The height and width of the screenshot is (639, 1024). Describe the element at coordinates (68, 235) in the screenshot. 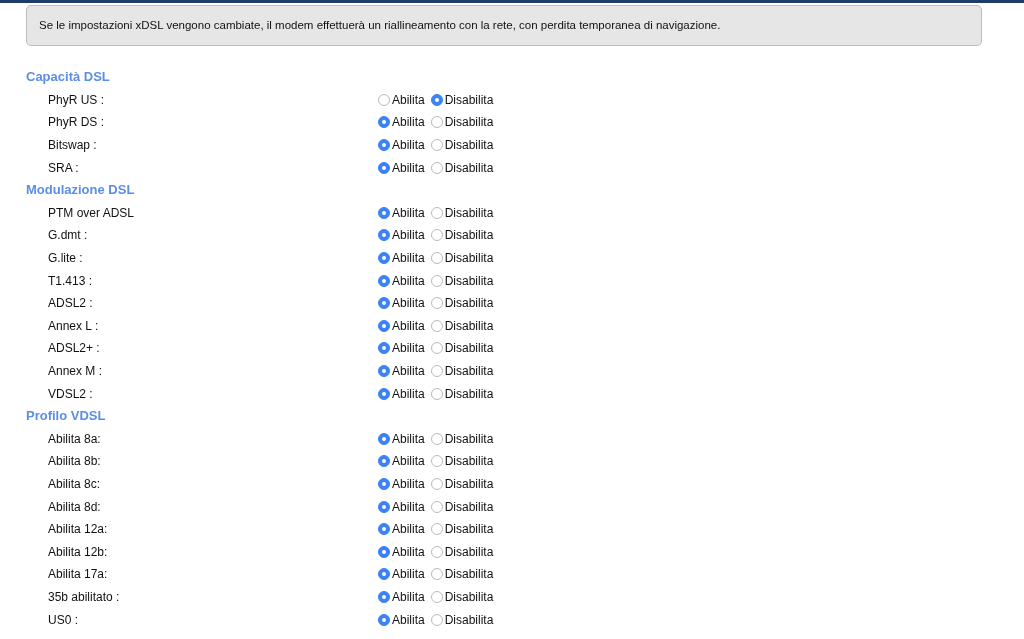

I see `setting-label: G.dmt :` at that location.